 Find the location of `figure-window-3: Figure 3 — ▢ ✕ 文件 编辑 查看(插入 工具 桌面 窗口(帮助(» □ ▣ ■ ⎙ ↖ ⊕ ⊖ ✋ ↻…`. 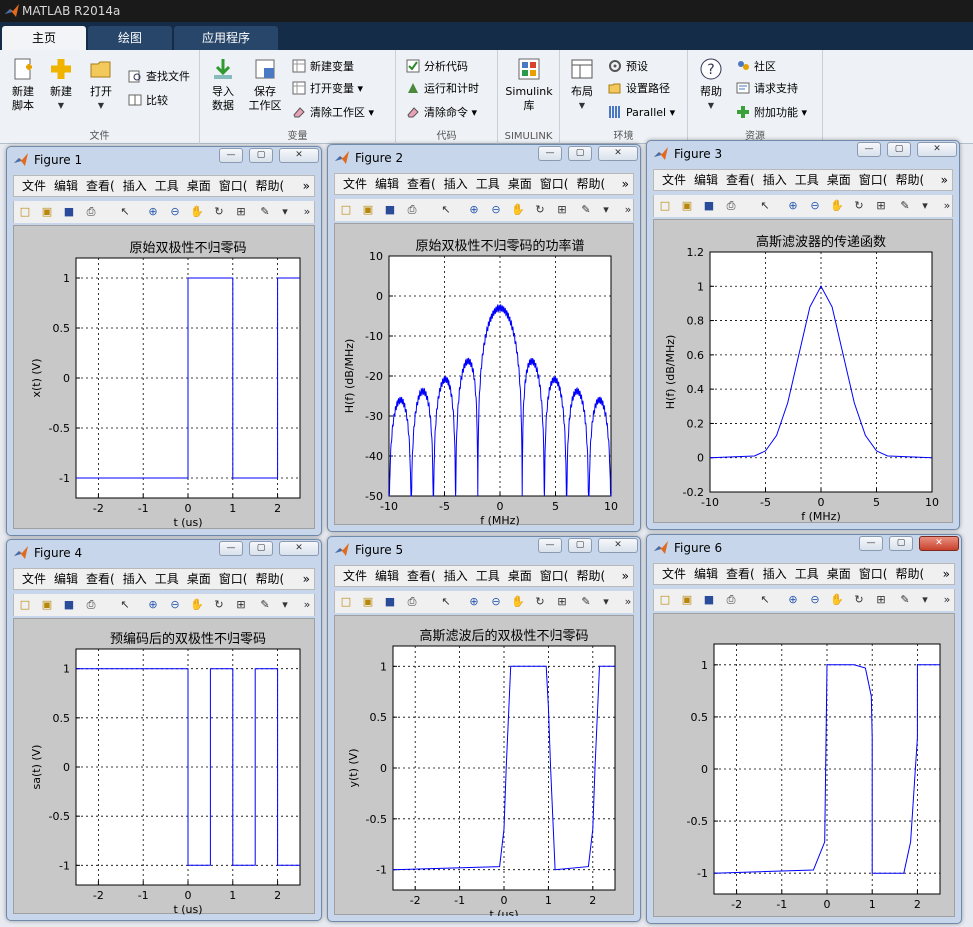

figure-window-3: Figure 3 — ▢ ✕ 文件 编辑 查看(插入 工具 桌面 窗口(帮助(» □ ▣ ■ ⎙ ↖ ⊕ ⊖ ✋ ↻… is located at coordinates (803, 335).